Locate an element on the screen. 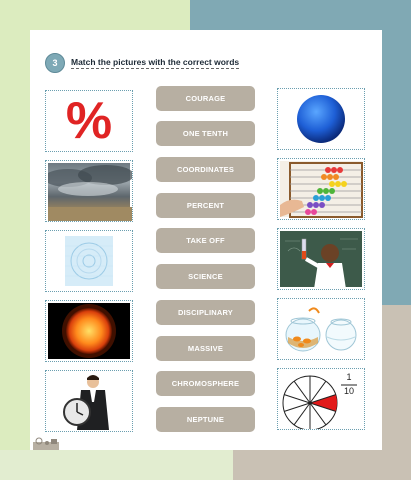  blue-pattern-icon is located at coordinates (89, 261).